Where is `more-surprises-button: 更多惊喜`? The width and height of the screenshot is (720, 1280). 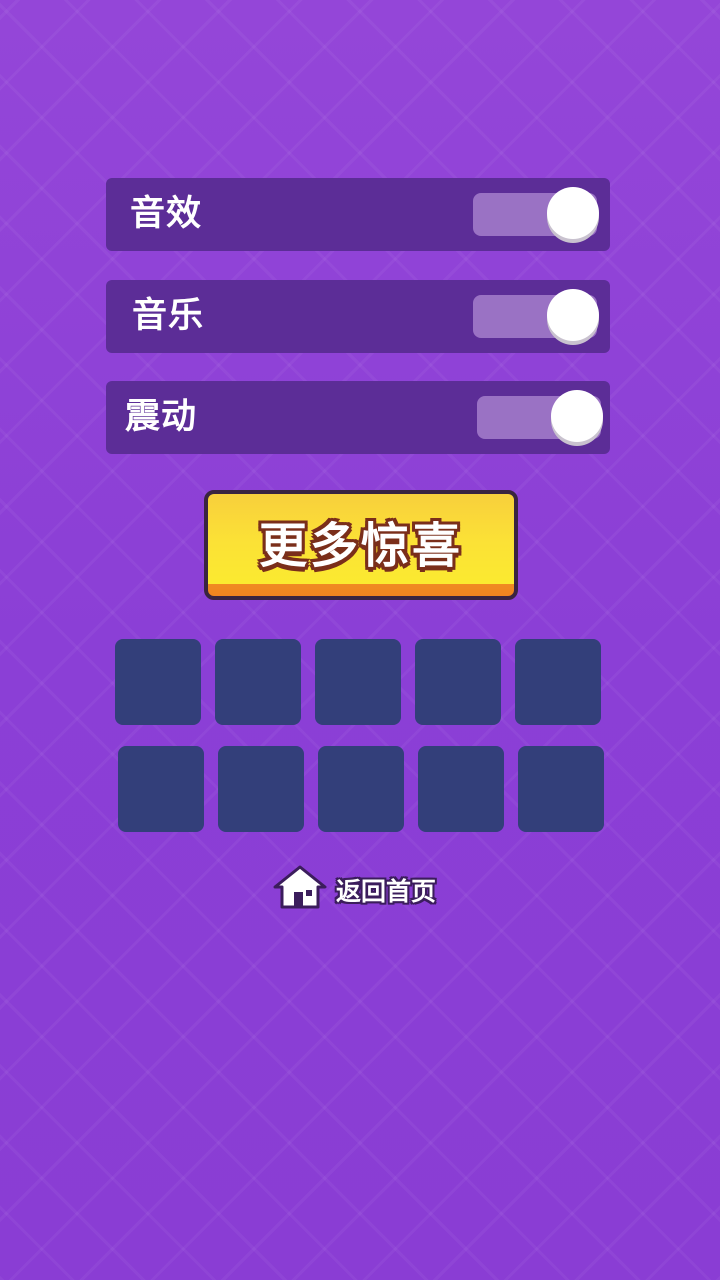
more-surprises-button: 更多惊喜 is located at coordinates (361, 545).